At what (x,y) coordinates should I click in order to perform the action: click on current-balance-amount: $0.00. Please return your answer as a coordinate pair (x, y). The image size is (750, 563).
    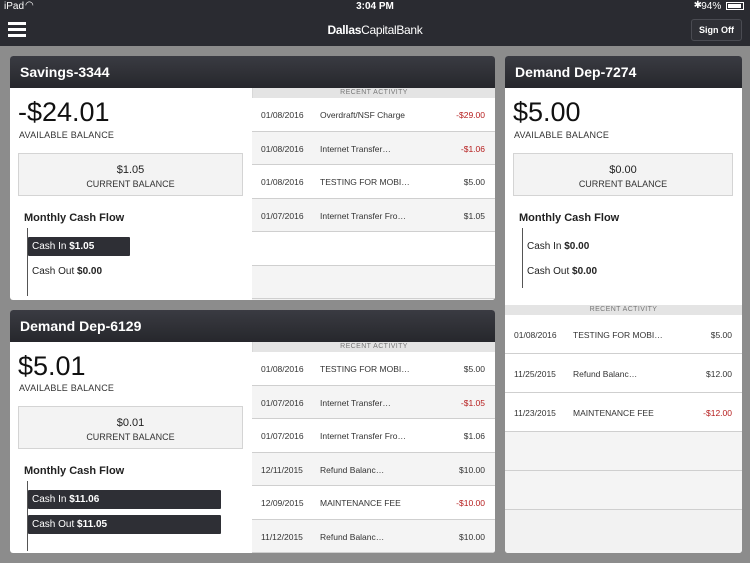
    Looking at the image, I should click on (623, 170).